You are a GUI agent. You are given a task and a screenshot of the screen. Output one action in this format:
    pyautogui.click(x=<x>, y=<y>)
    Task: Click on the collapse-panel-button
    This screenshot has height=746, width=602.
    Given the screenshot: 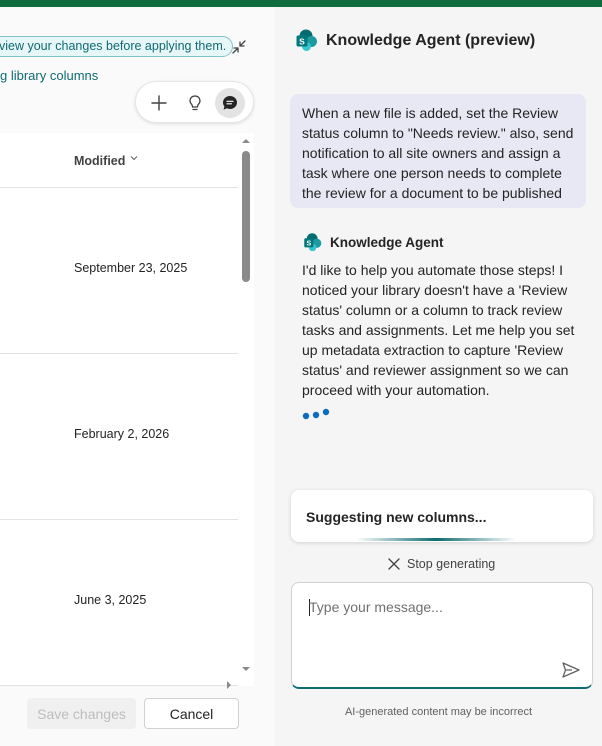 What is the action you would take?
    pyautogui.click(x=239, y=47)
    